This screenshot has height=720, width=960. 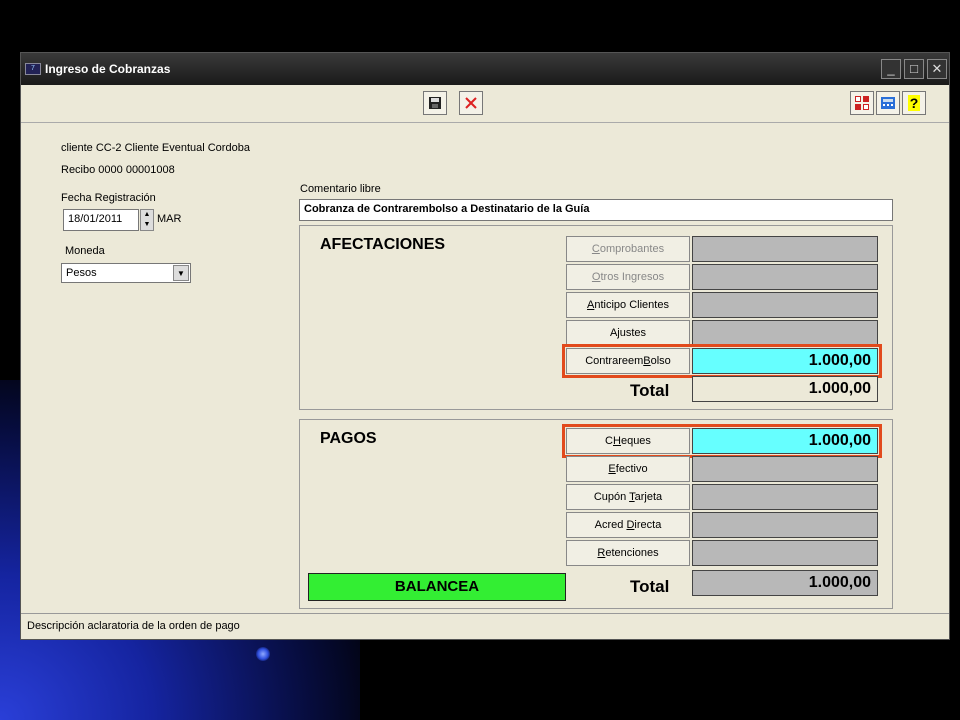 I want to click on afectaciones-button-3: Ajustes, so click(x=628, y=333).